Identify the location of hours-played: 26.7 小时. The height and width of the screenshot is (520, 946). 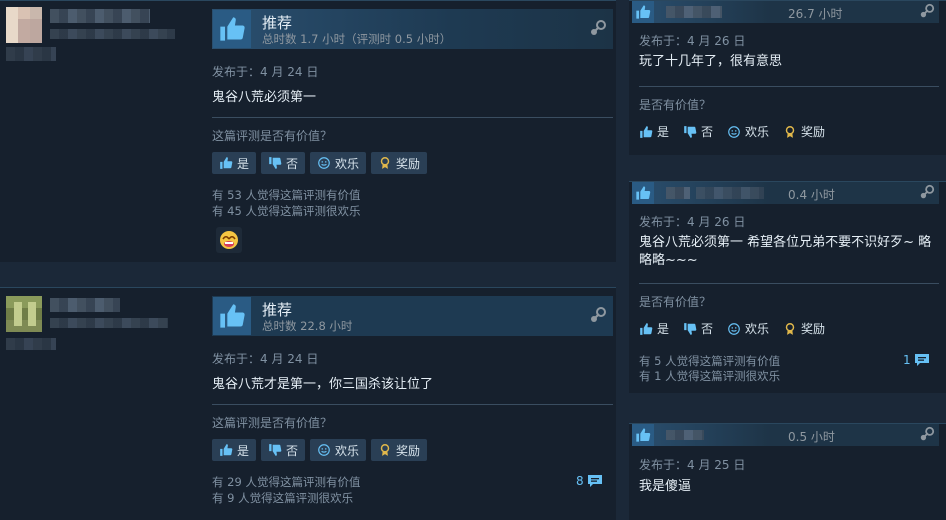
(815, 14).